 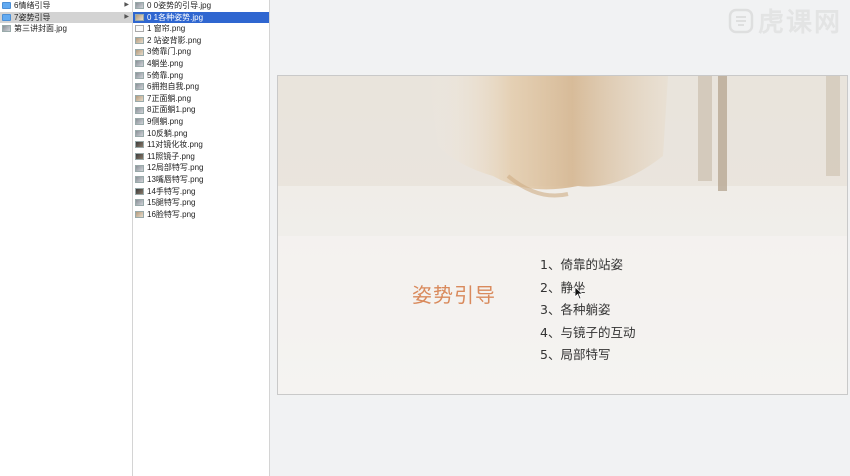 I want to click on finder-file-item: 14手特写.png, so click(x=201, y=192).